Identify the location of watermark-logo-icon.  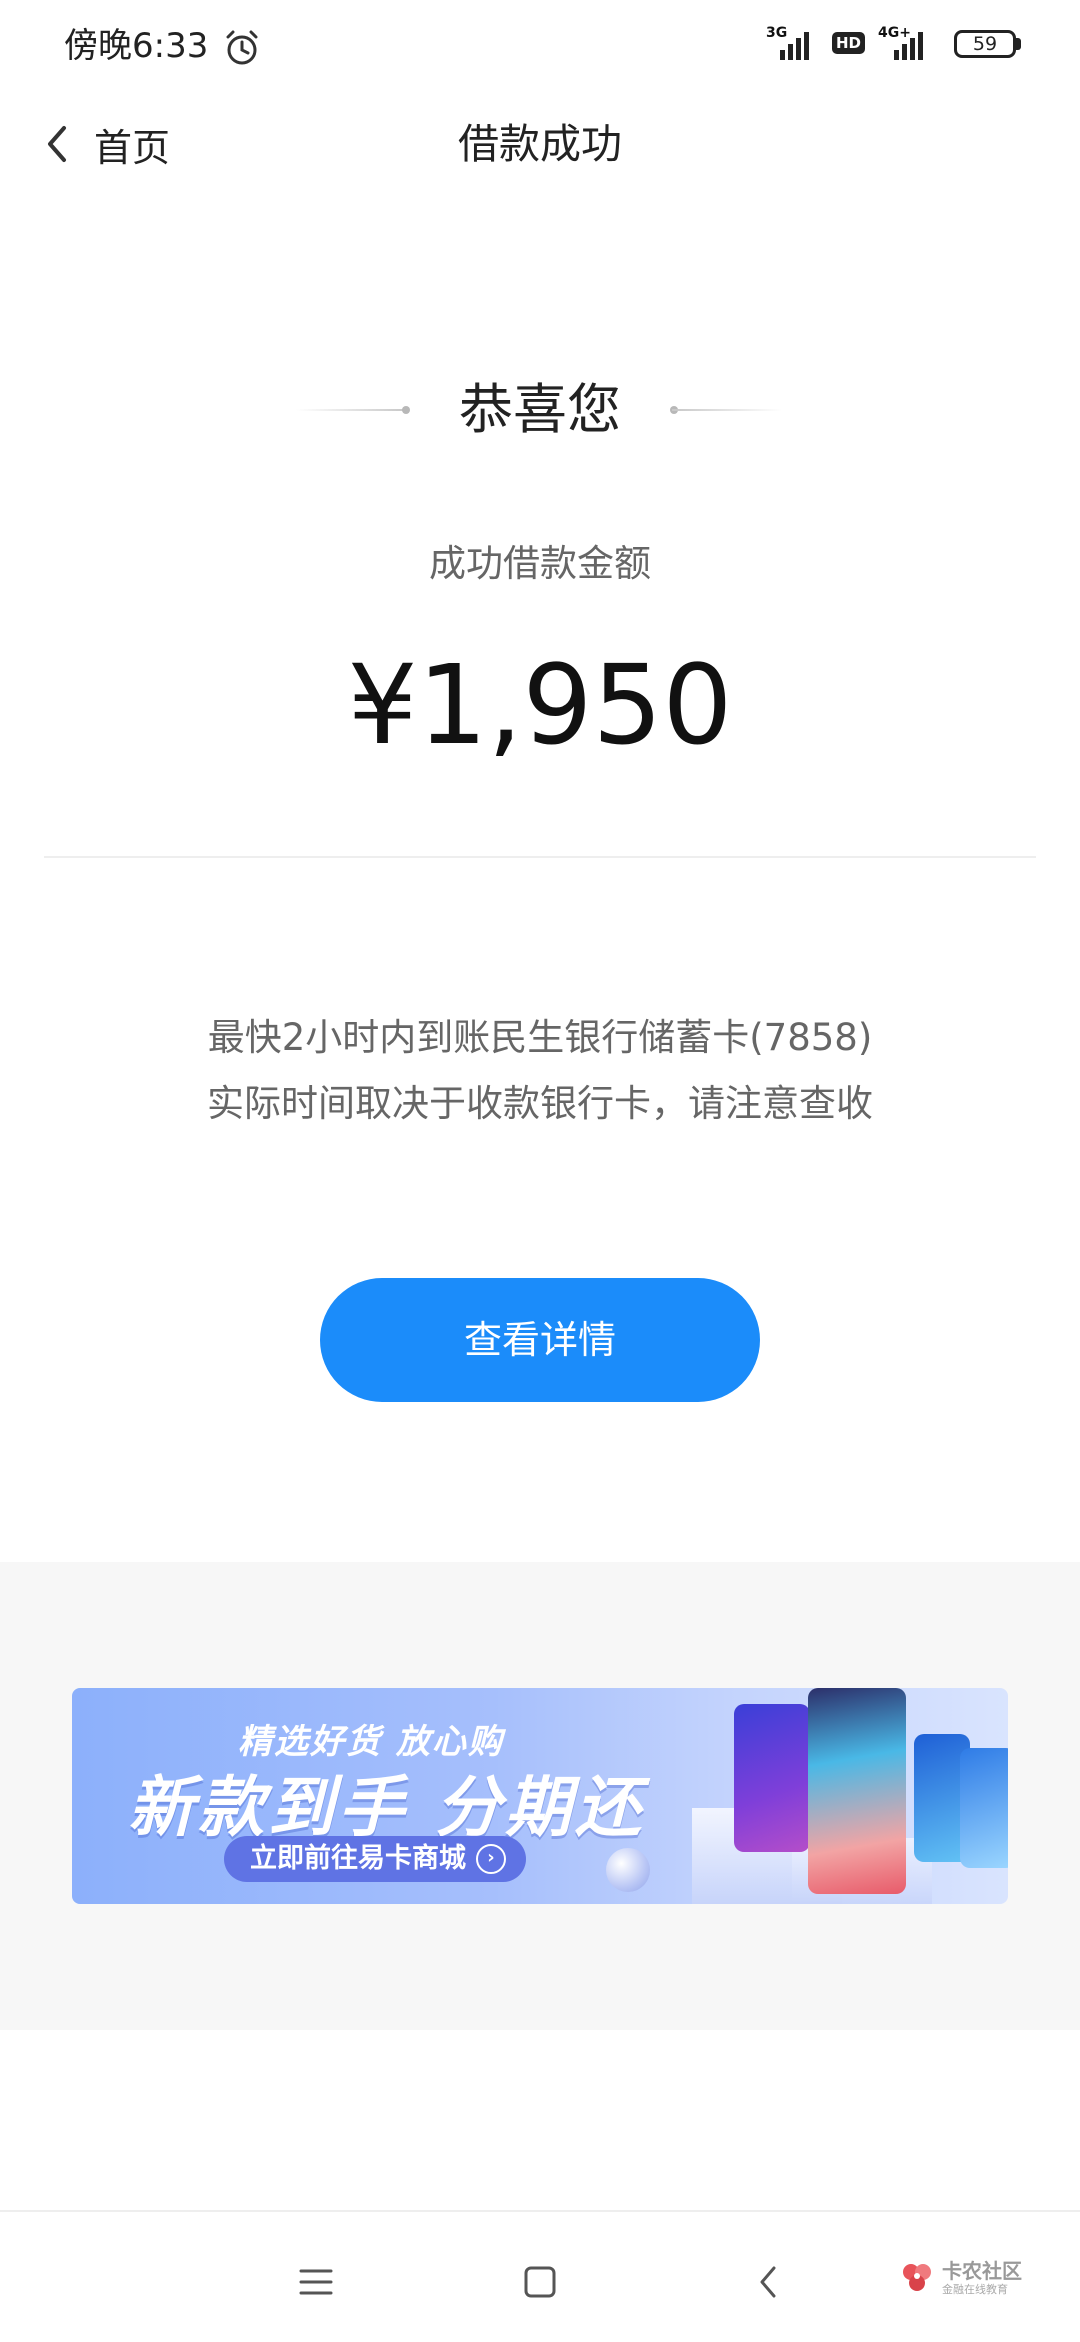
(917, 2277).